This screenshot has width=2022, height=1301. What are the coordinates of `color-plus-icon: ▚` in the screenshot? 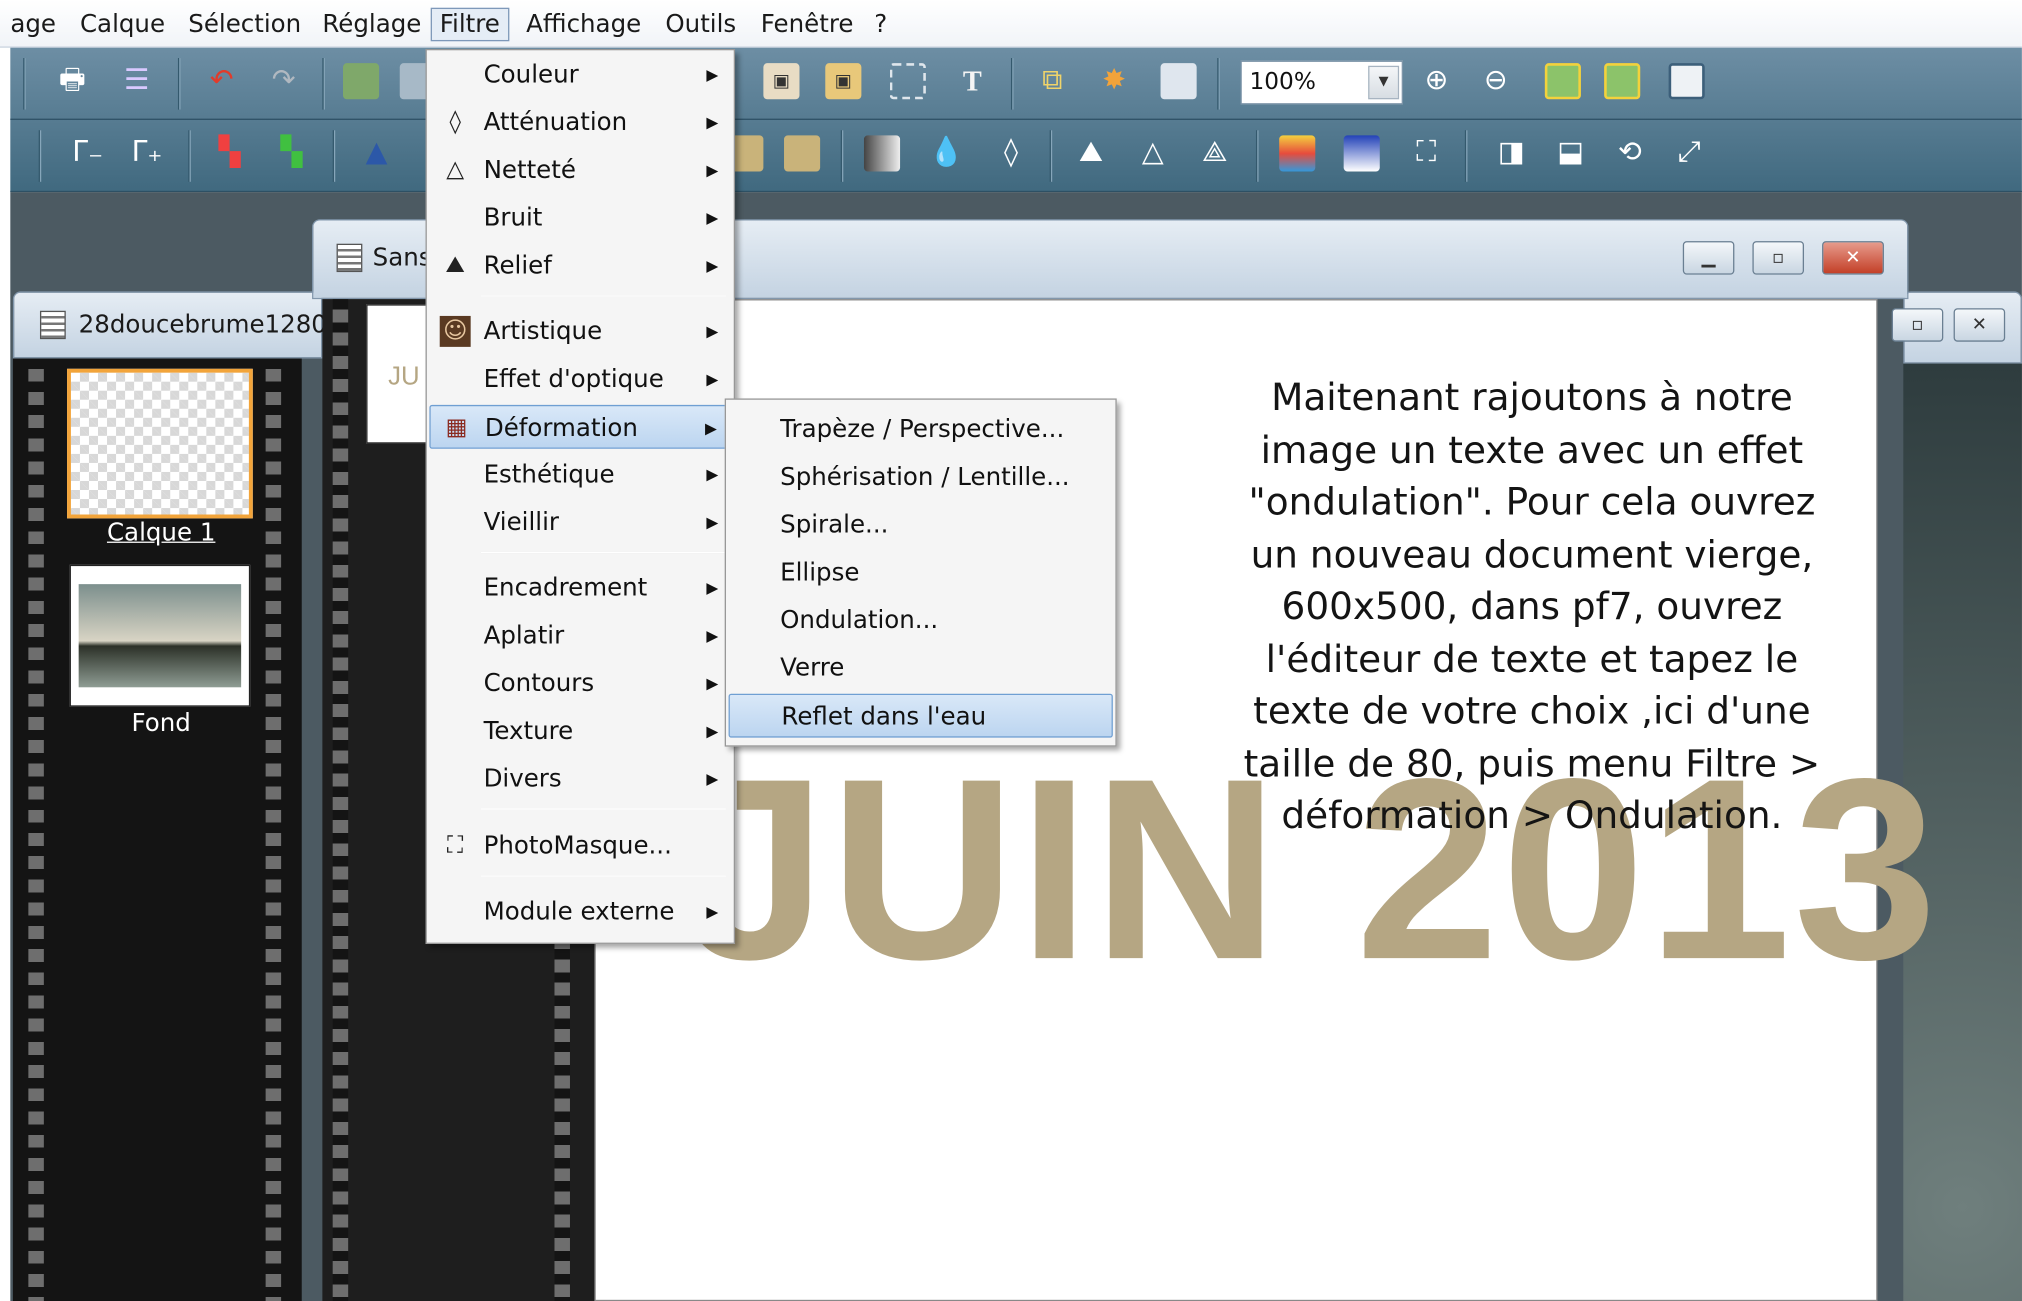 It's located at (291, 153).